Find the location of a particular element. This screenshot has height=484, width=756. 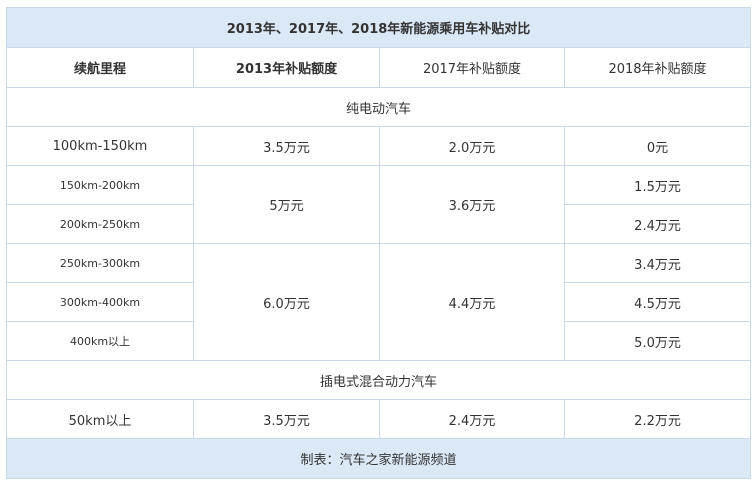

table-title-row: 2013年、2017年、2018年新能源乘用车补贴对比 is located at coordinates (378, 27).